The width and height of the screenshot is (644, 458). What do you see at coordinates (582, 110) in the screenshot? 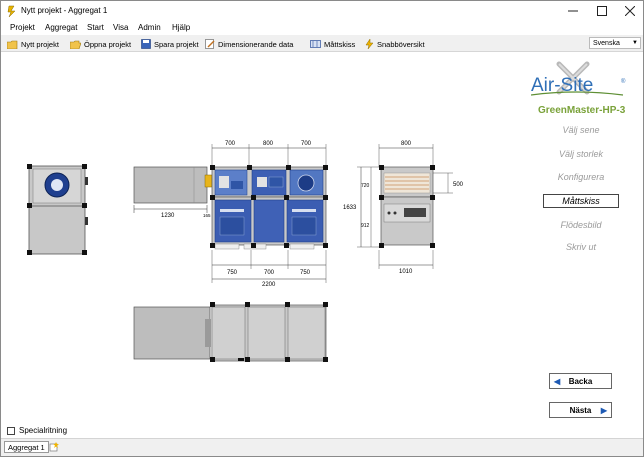
I see `model-name: GreenMaster-HP-3` at bounding box center [582, 110].